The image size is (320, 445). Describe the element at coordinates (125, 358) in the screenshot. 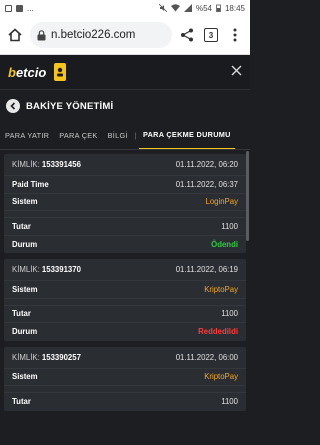

I see `card-header: KİMLİK: 153390257 01.11.2022, 06:00` at that location.